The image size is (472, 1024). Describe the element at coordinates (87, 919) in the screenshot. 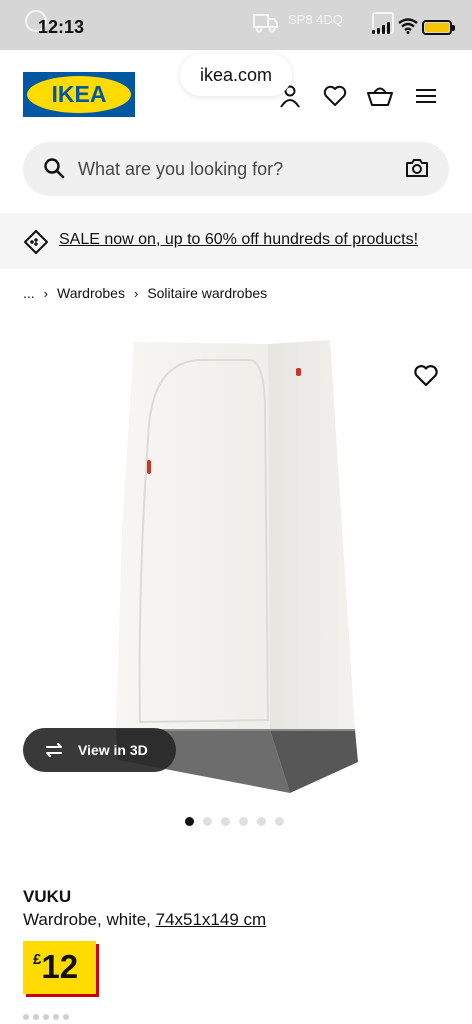

I see `product-type: Wardrobe, white,` at that location.